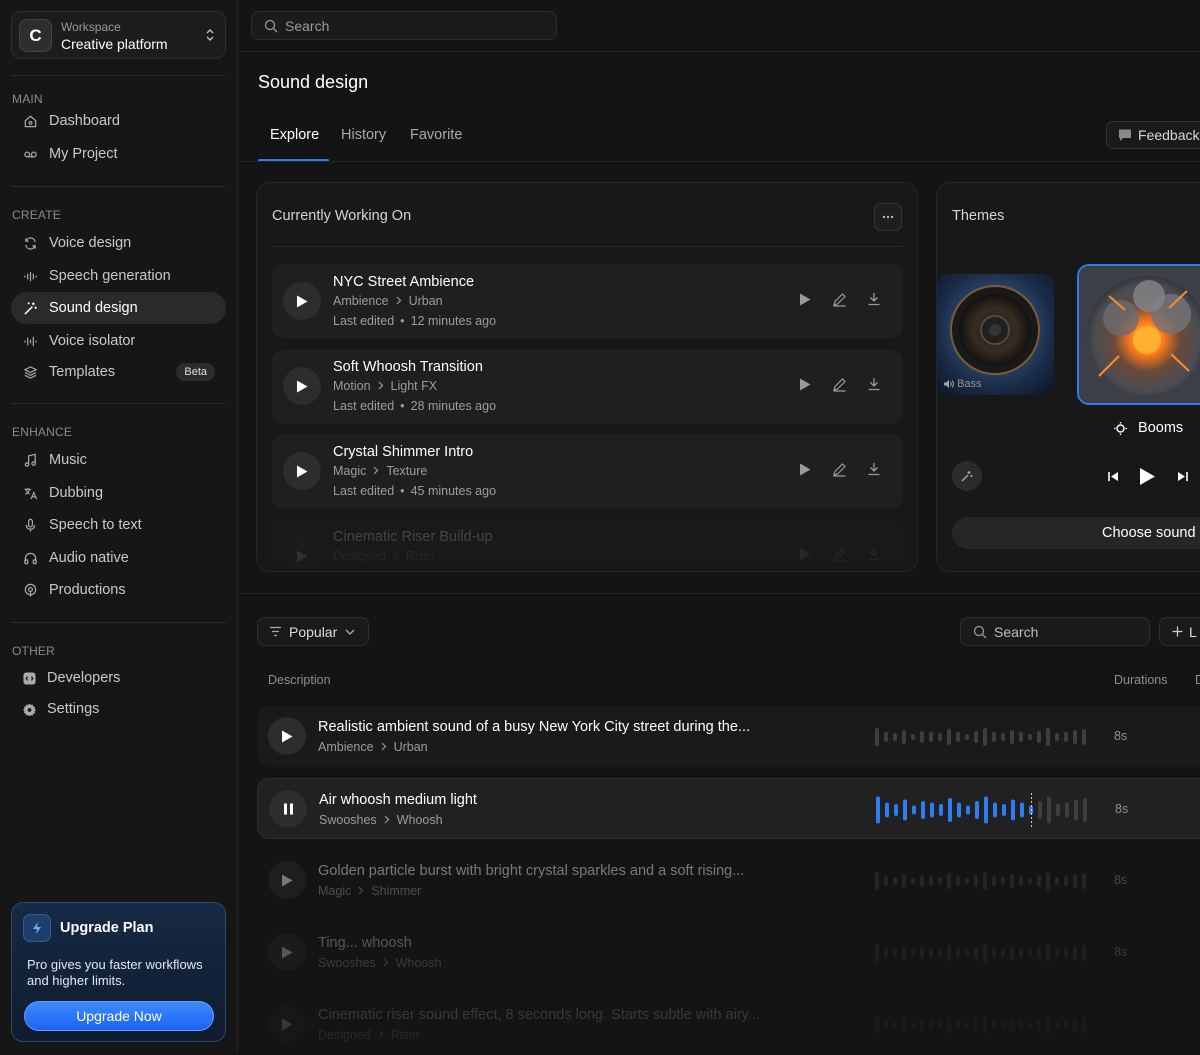 This screenshot has height=1055, width=1200. Describe the element at coordinates (118, 121) in the screenshot. I see `nav-dashboard: Dashboard` at that location.